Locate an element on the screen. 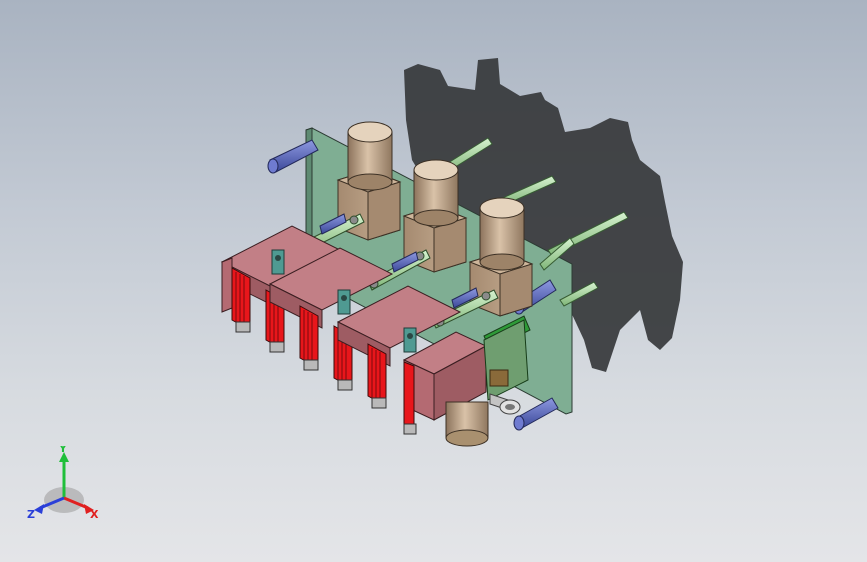  z-axis-arrow is located at coordinates (39, 509).